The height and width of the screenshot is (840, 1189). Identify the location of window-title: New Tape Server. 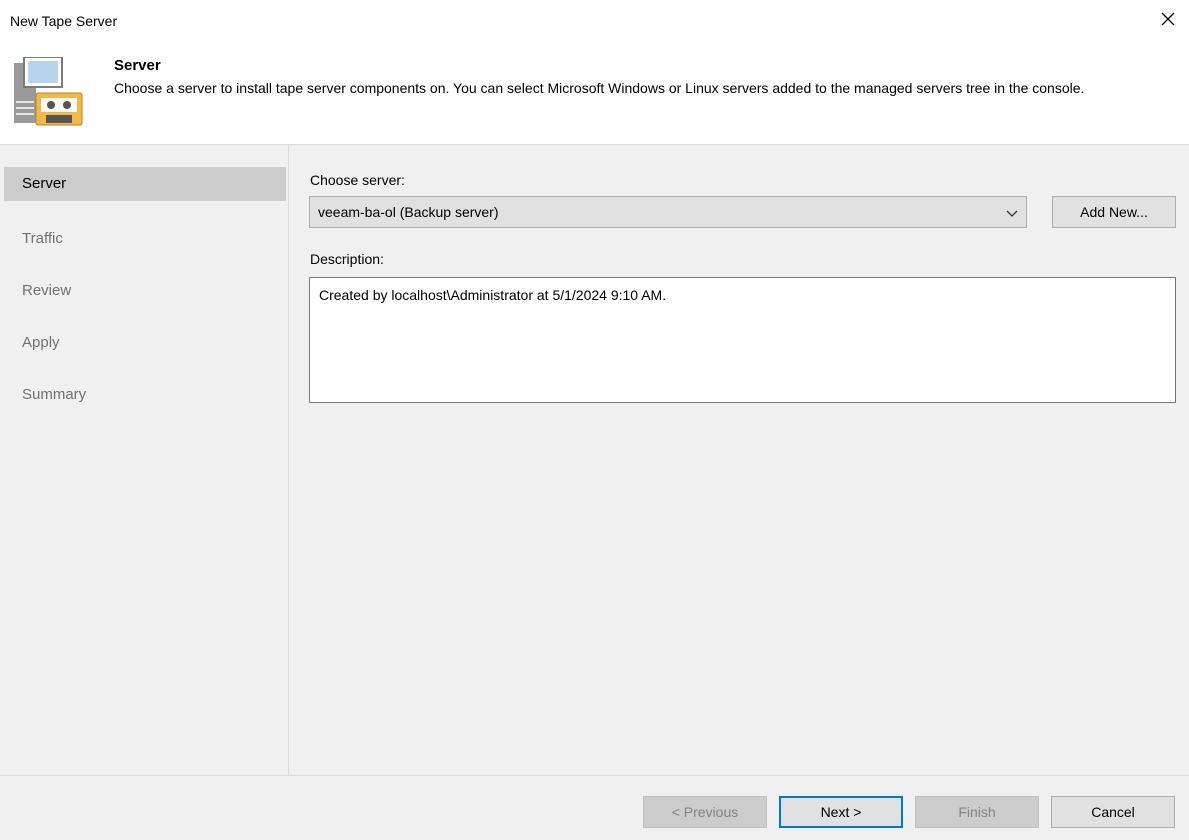
(64, 21).